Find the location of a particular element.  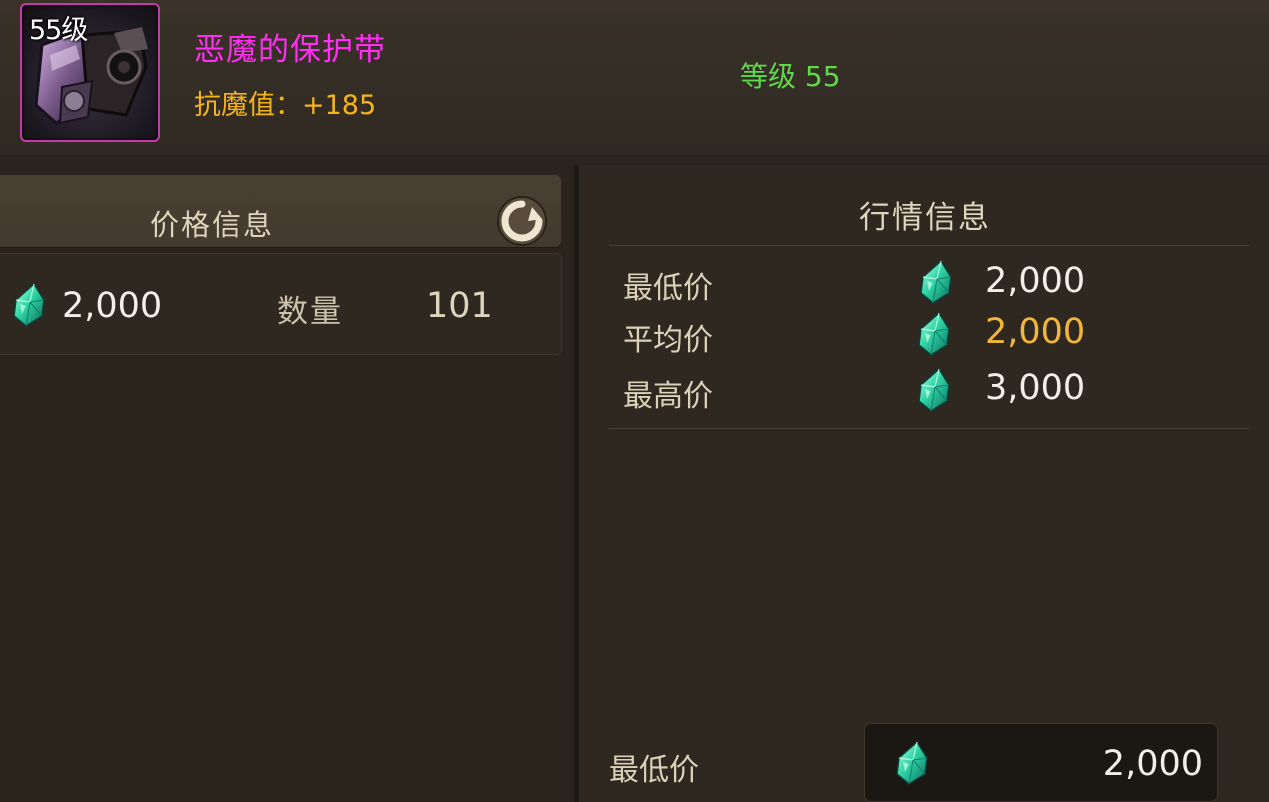

item-stat: 抗魔值：+185 is located at coordinates (285, 105).